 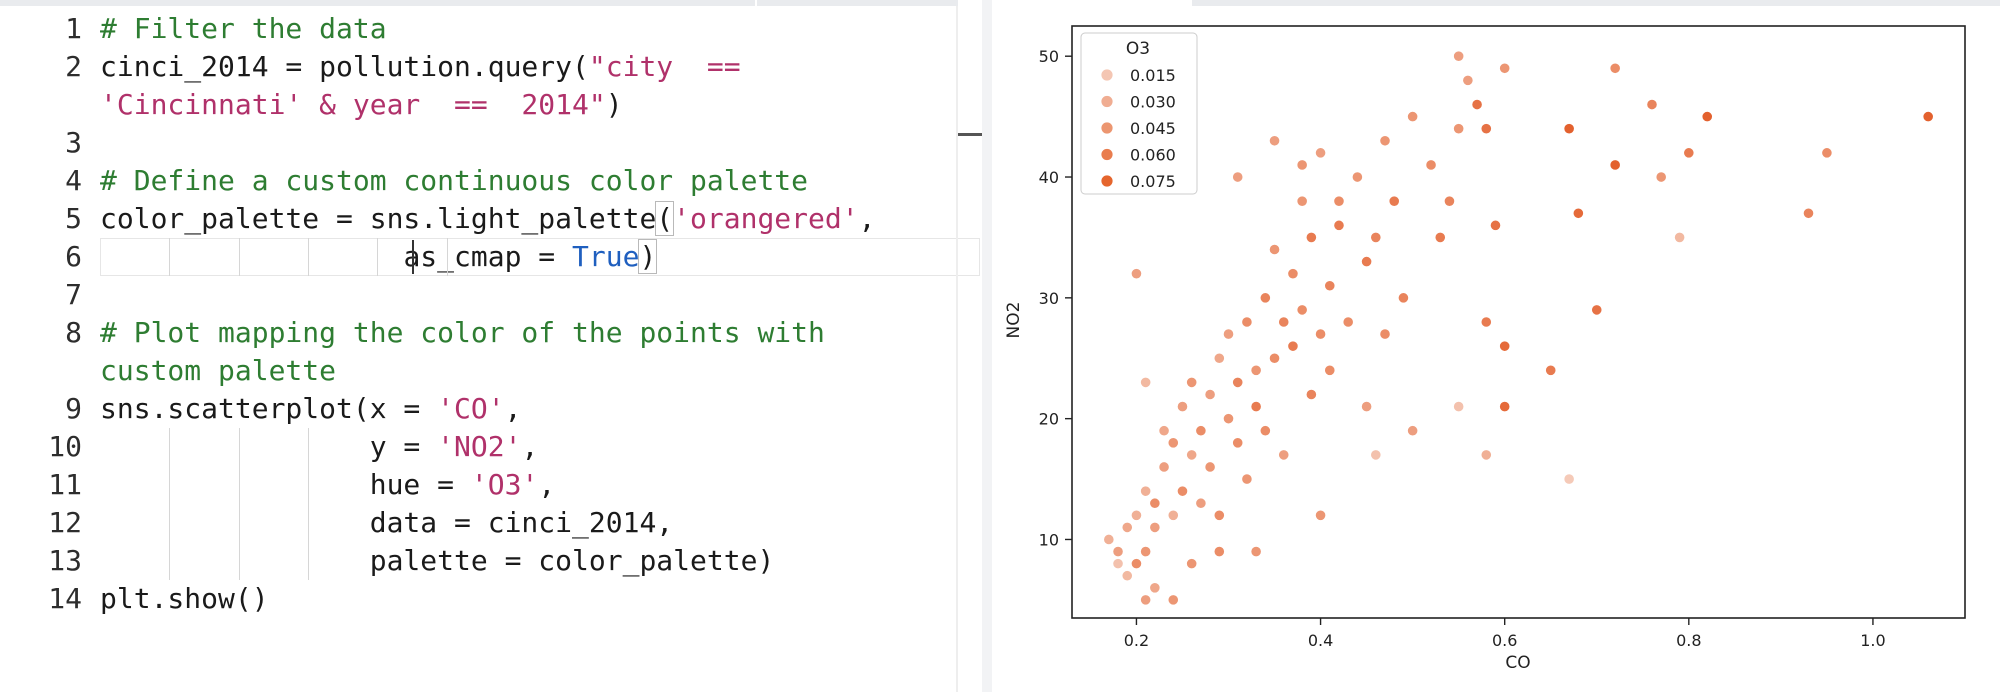 What do you see at coordinates (1688, 640) in the screenshot?
I see `x-tick-label: 0.8` at bounding box center [1688, 640].